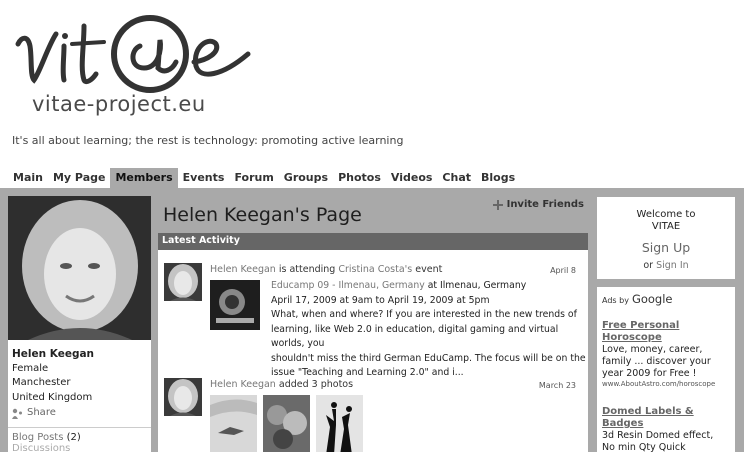  I want to click on share-button: Share, so click(79, 413).